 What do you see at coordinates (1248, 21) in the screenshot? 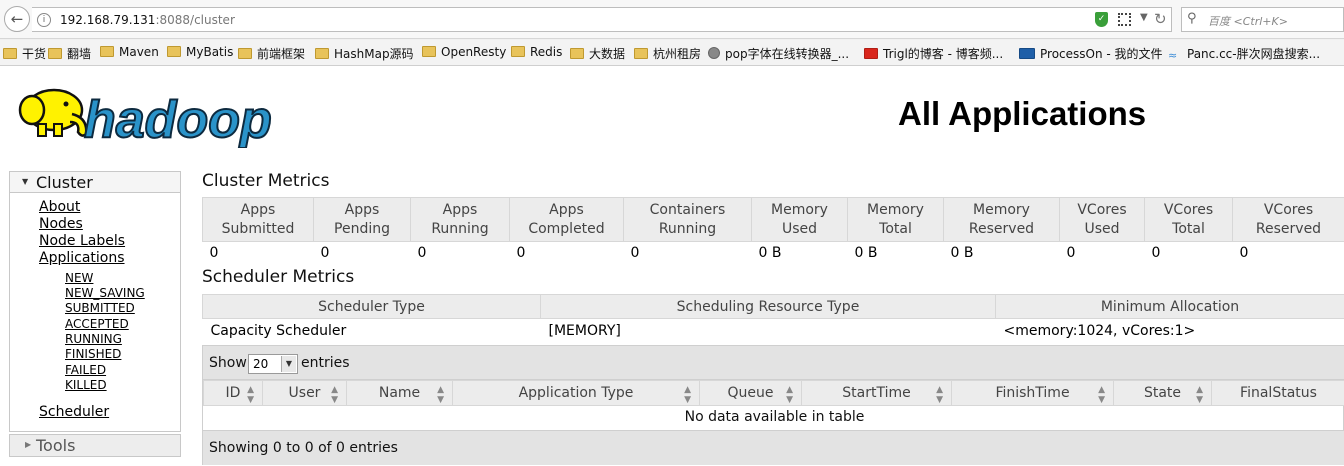
I see `search-placeholder: 百度 <Ctrl+K>` at bounding box center [1248, 21].